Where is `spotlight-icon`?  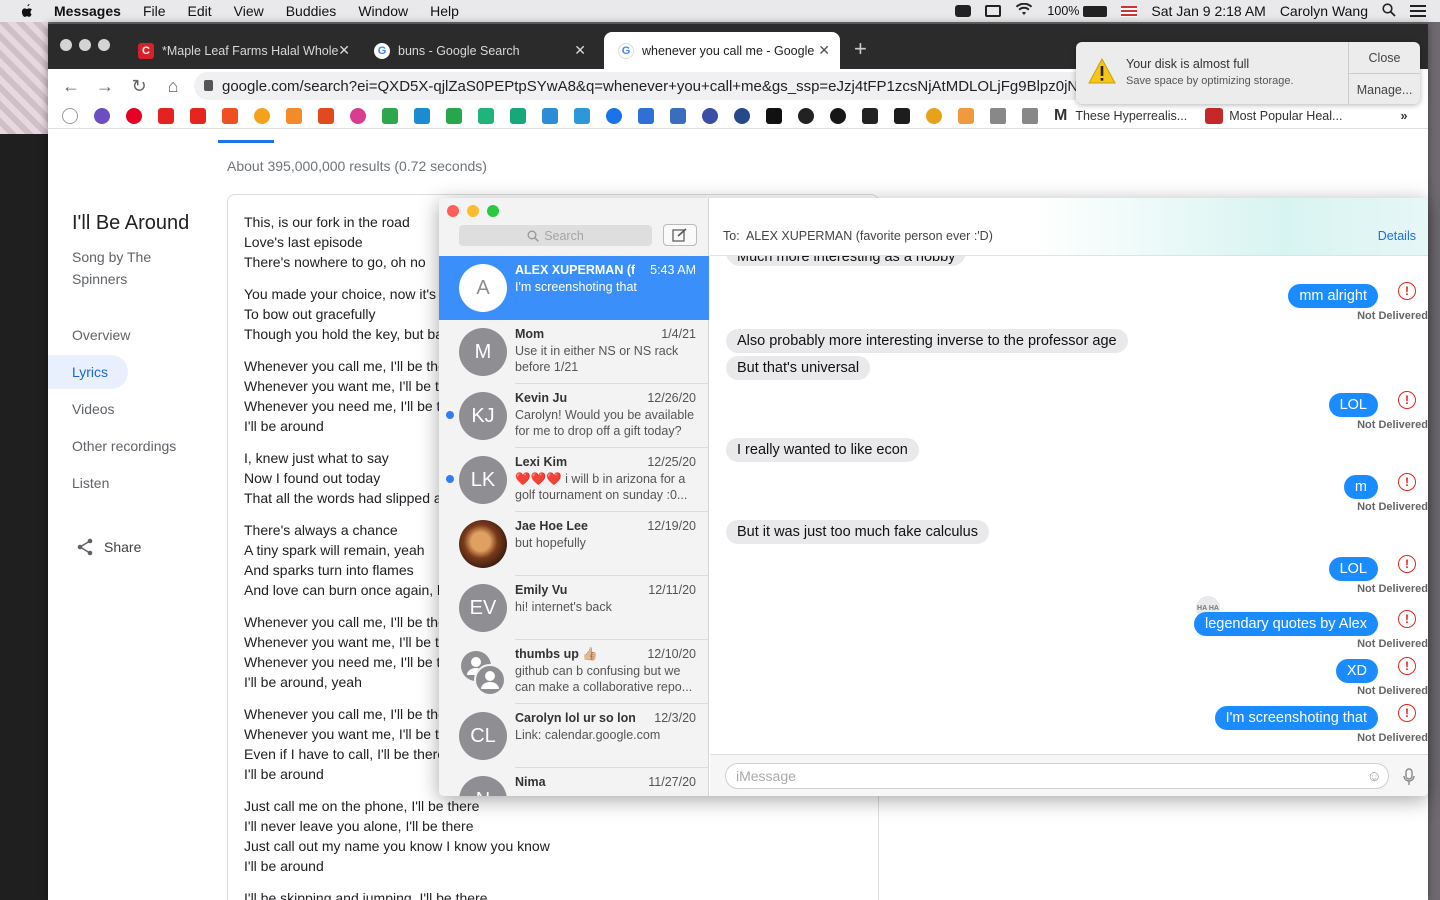
spotlight-icon is located at coordinates (1389, 11).